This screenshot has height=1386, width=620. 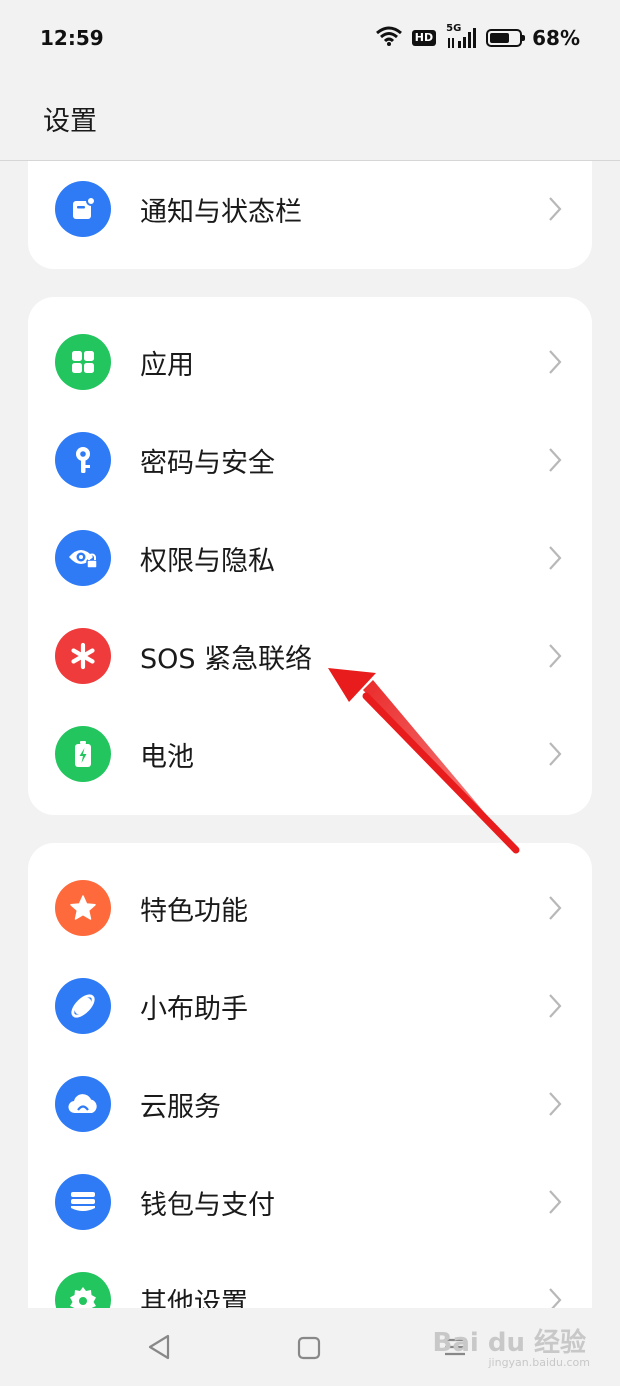 I want to click on settings-item-sos: SOS 紧急联络, so click(x=310, y=656).